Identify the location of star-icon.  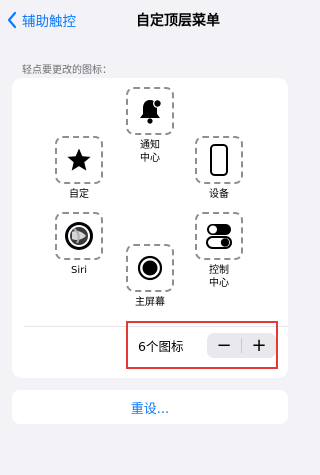
(79, 159).